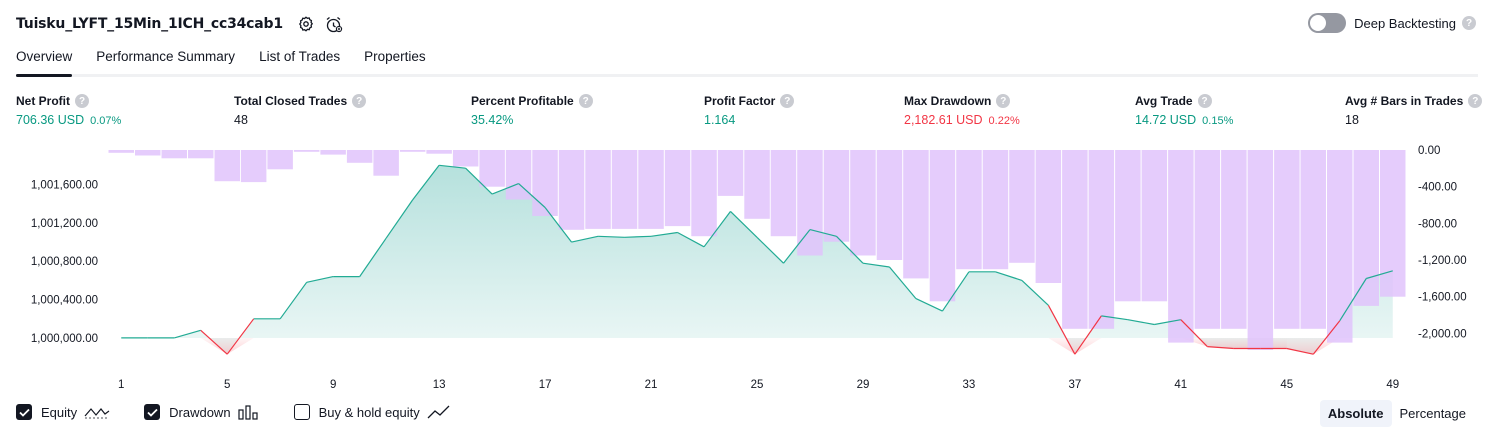 The image size is (1494, 438). What do you see at coordinates (1180, 385) in the screenshot?
I see `x-axis-tick-label: 41` at bounding box center [1180, 385].